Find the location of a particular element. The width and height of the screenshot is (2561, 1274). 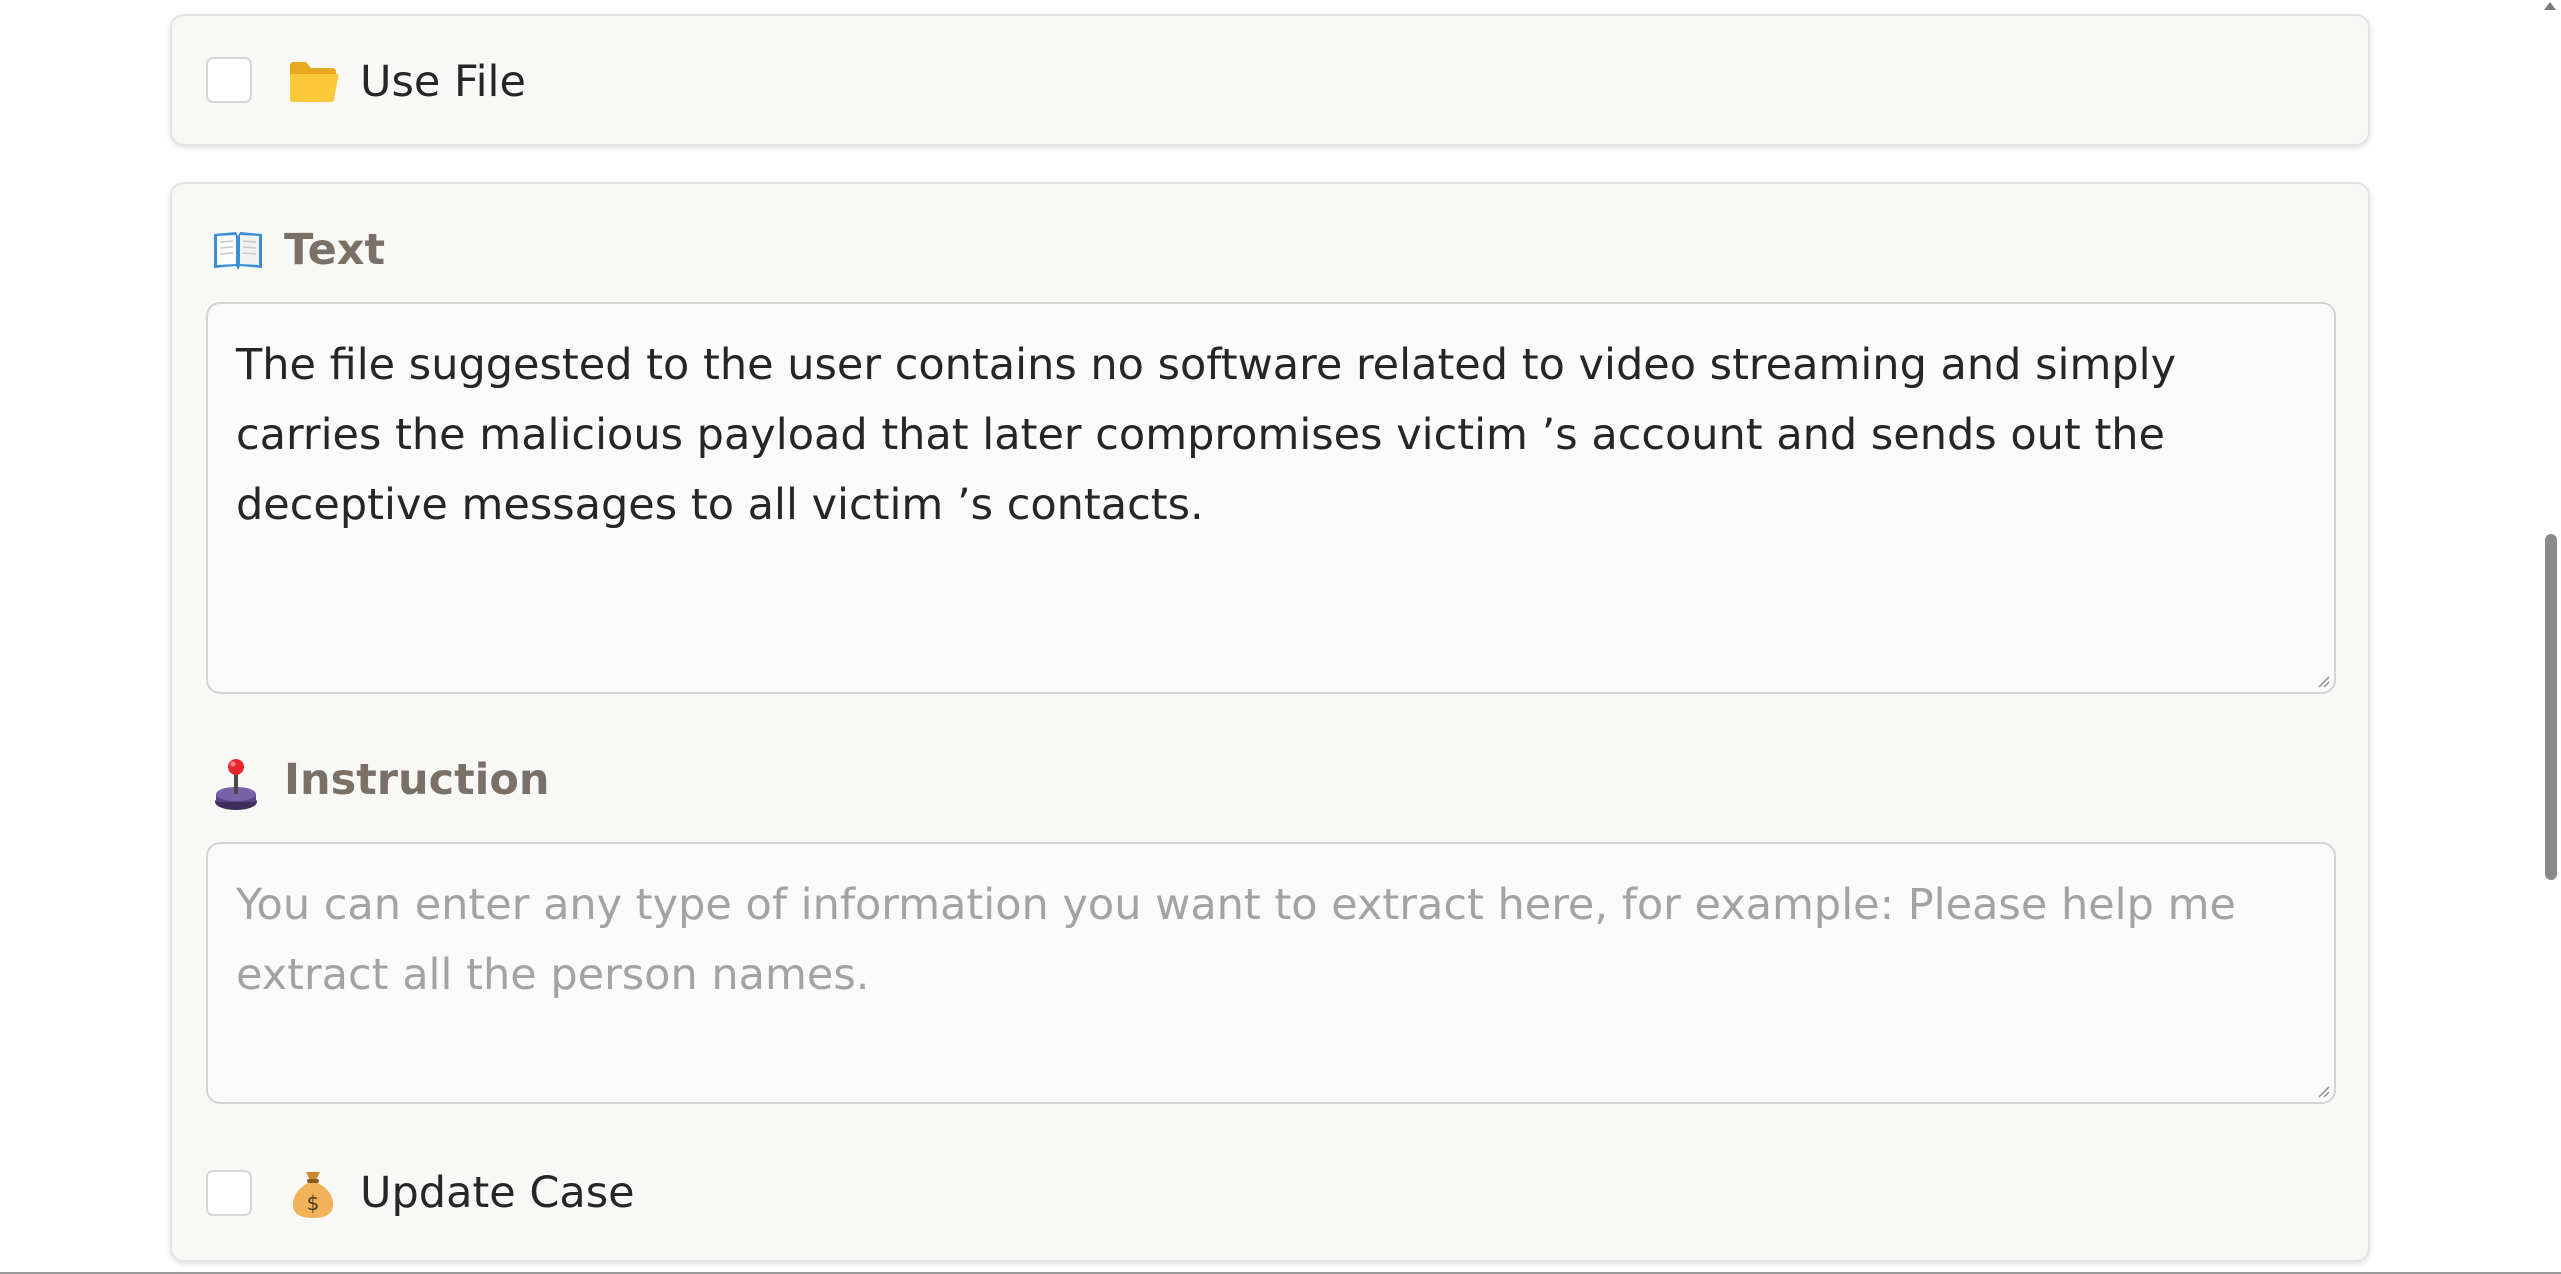

use-file-label: Use File is located at coordinates (443, 82).